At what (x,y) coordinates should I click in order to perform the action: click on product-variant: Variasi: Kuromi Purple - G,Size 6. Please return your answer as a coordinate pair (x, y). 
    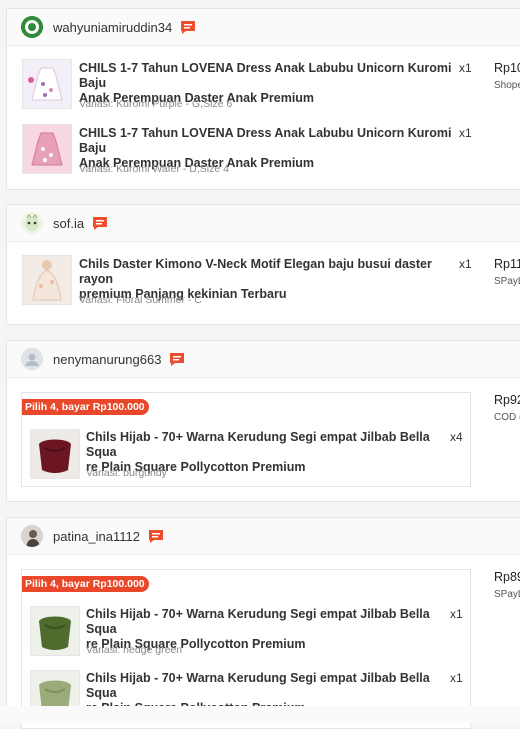
    Looking at the image, I should click on (156, 104).